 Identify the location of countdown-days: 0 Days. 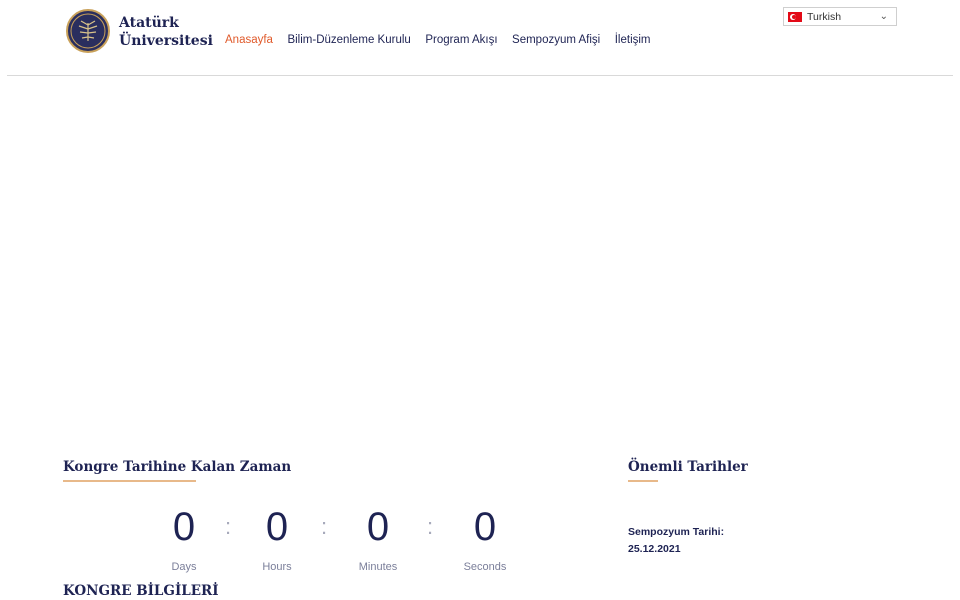
(184, 540).